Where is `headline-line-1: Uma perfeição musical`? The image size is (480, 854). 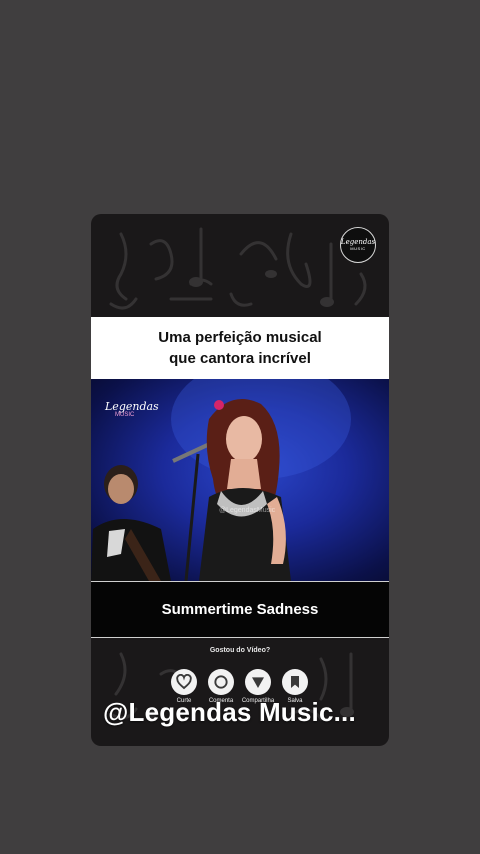
headline-line-1: Uma perfeição musical is located at coordinates (240, 337).